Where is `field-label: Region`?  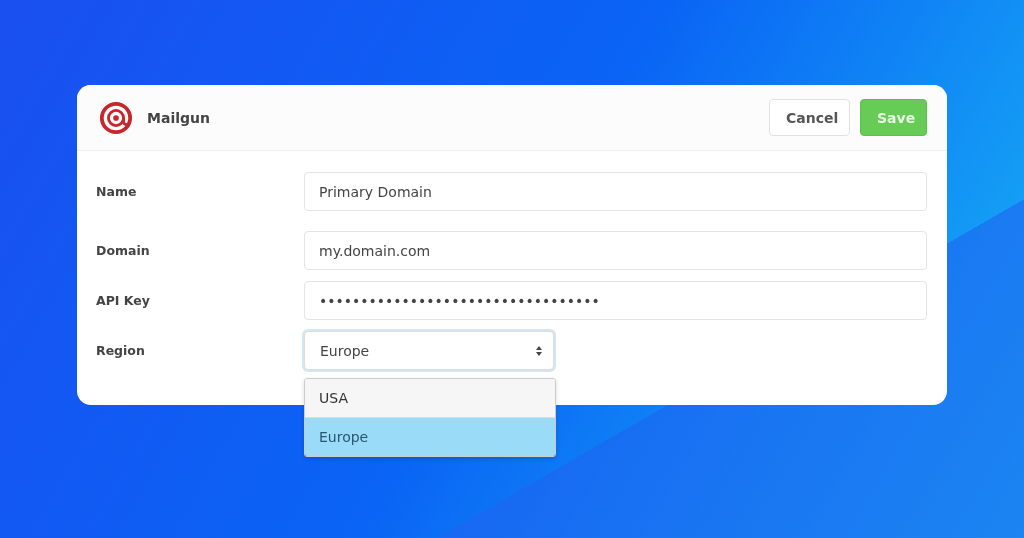 field-label: Region is located at coordinates (121, 350).